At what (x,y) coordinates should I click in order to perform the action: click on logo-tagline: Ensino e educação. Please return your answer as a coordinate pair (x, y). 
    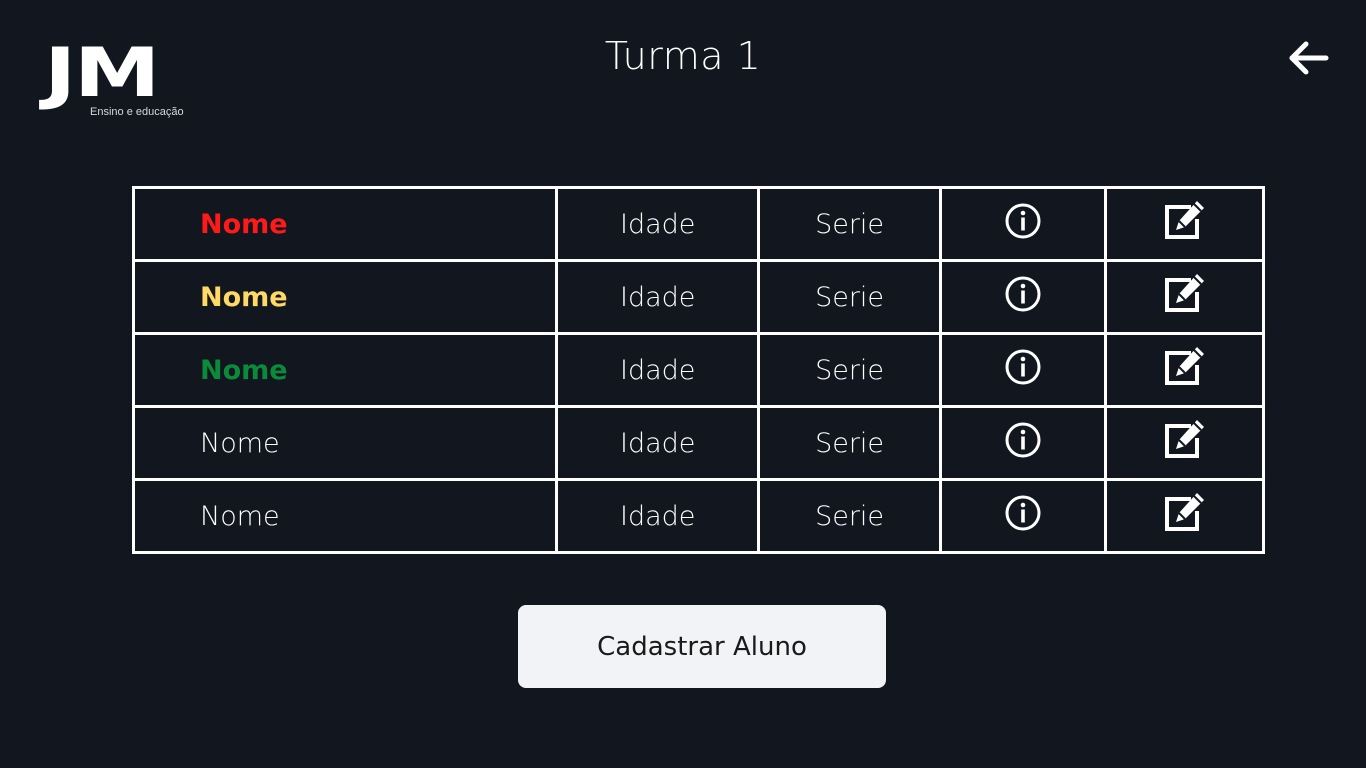
    Looking at the image, I should click on (137, 112).